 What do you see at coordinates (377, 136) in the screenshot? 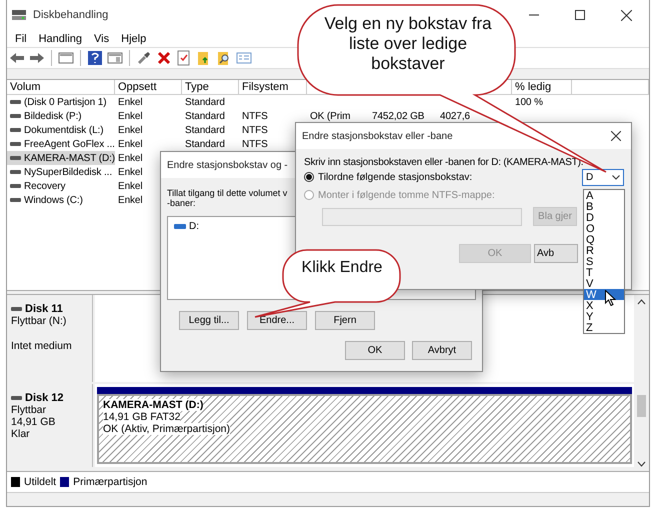
I see `dialog-title: Endre stasjonsbokstav eller -bane` at bounding box center [377, 136].